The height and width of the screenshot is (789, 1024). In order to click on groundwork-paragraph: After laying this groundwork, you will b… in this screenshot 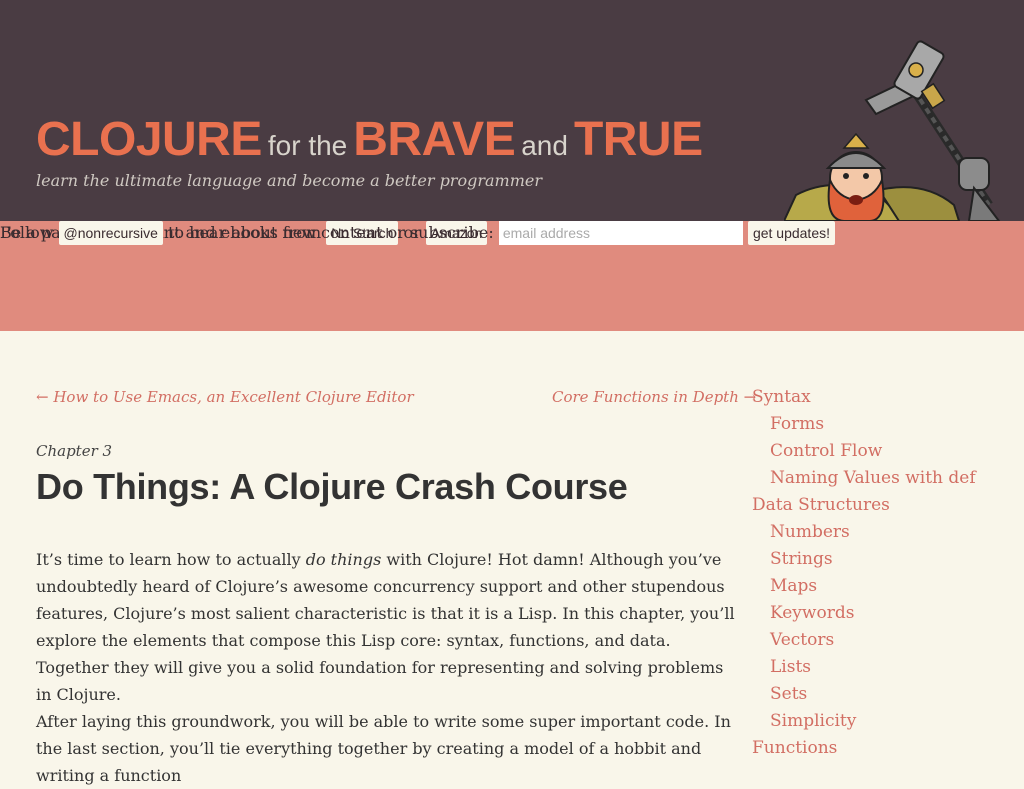, I will do `click(383, 748)`.